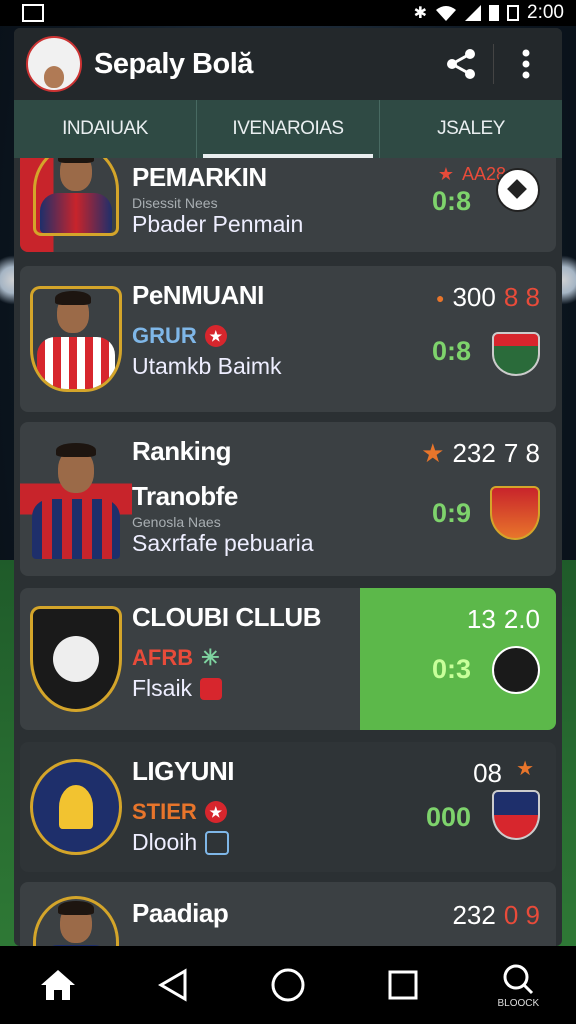 The height and width of the screenshot is (1024, 576). What do you see at coordinates (513, 13) in the screenshot?
I see `sim-icon` at bounding box center [513, 13].